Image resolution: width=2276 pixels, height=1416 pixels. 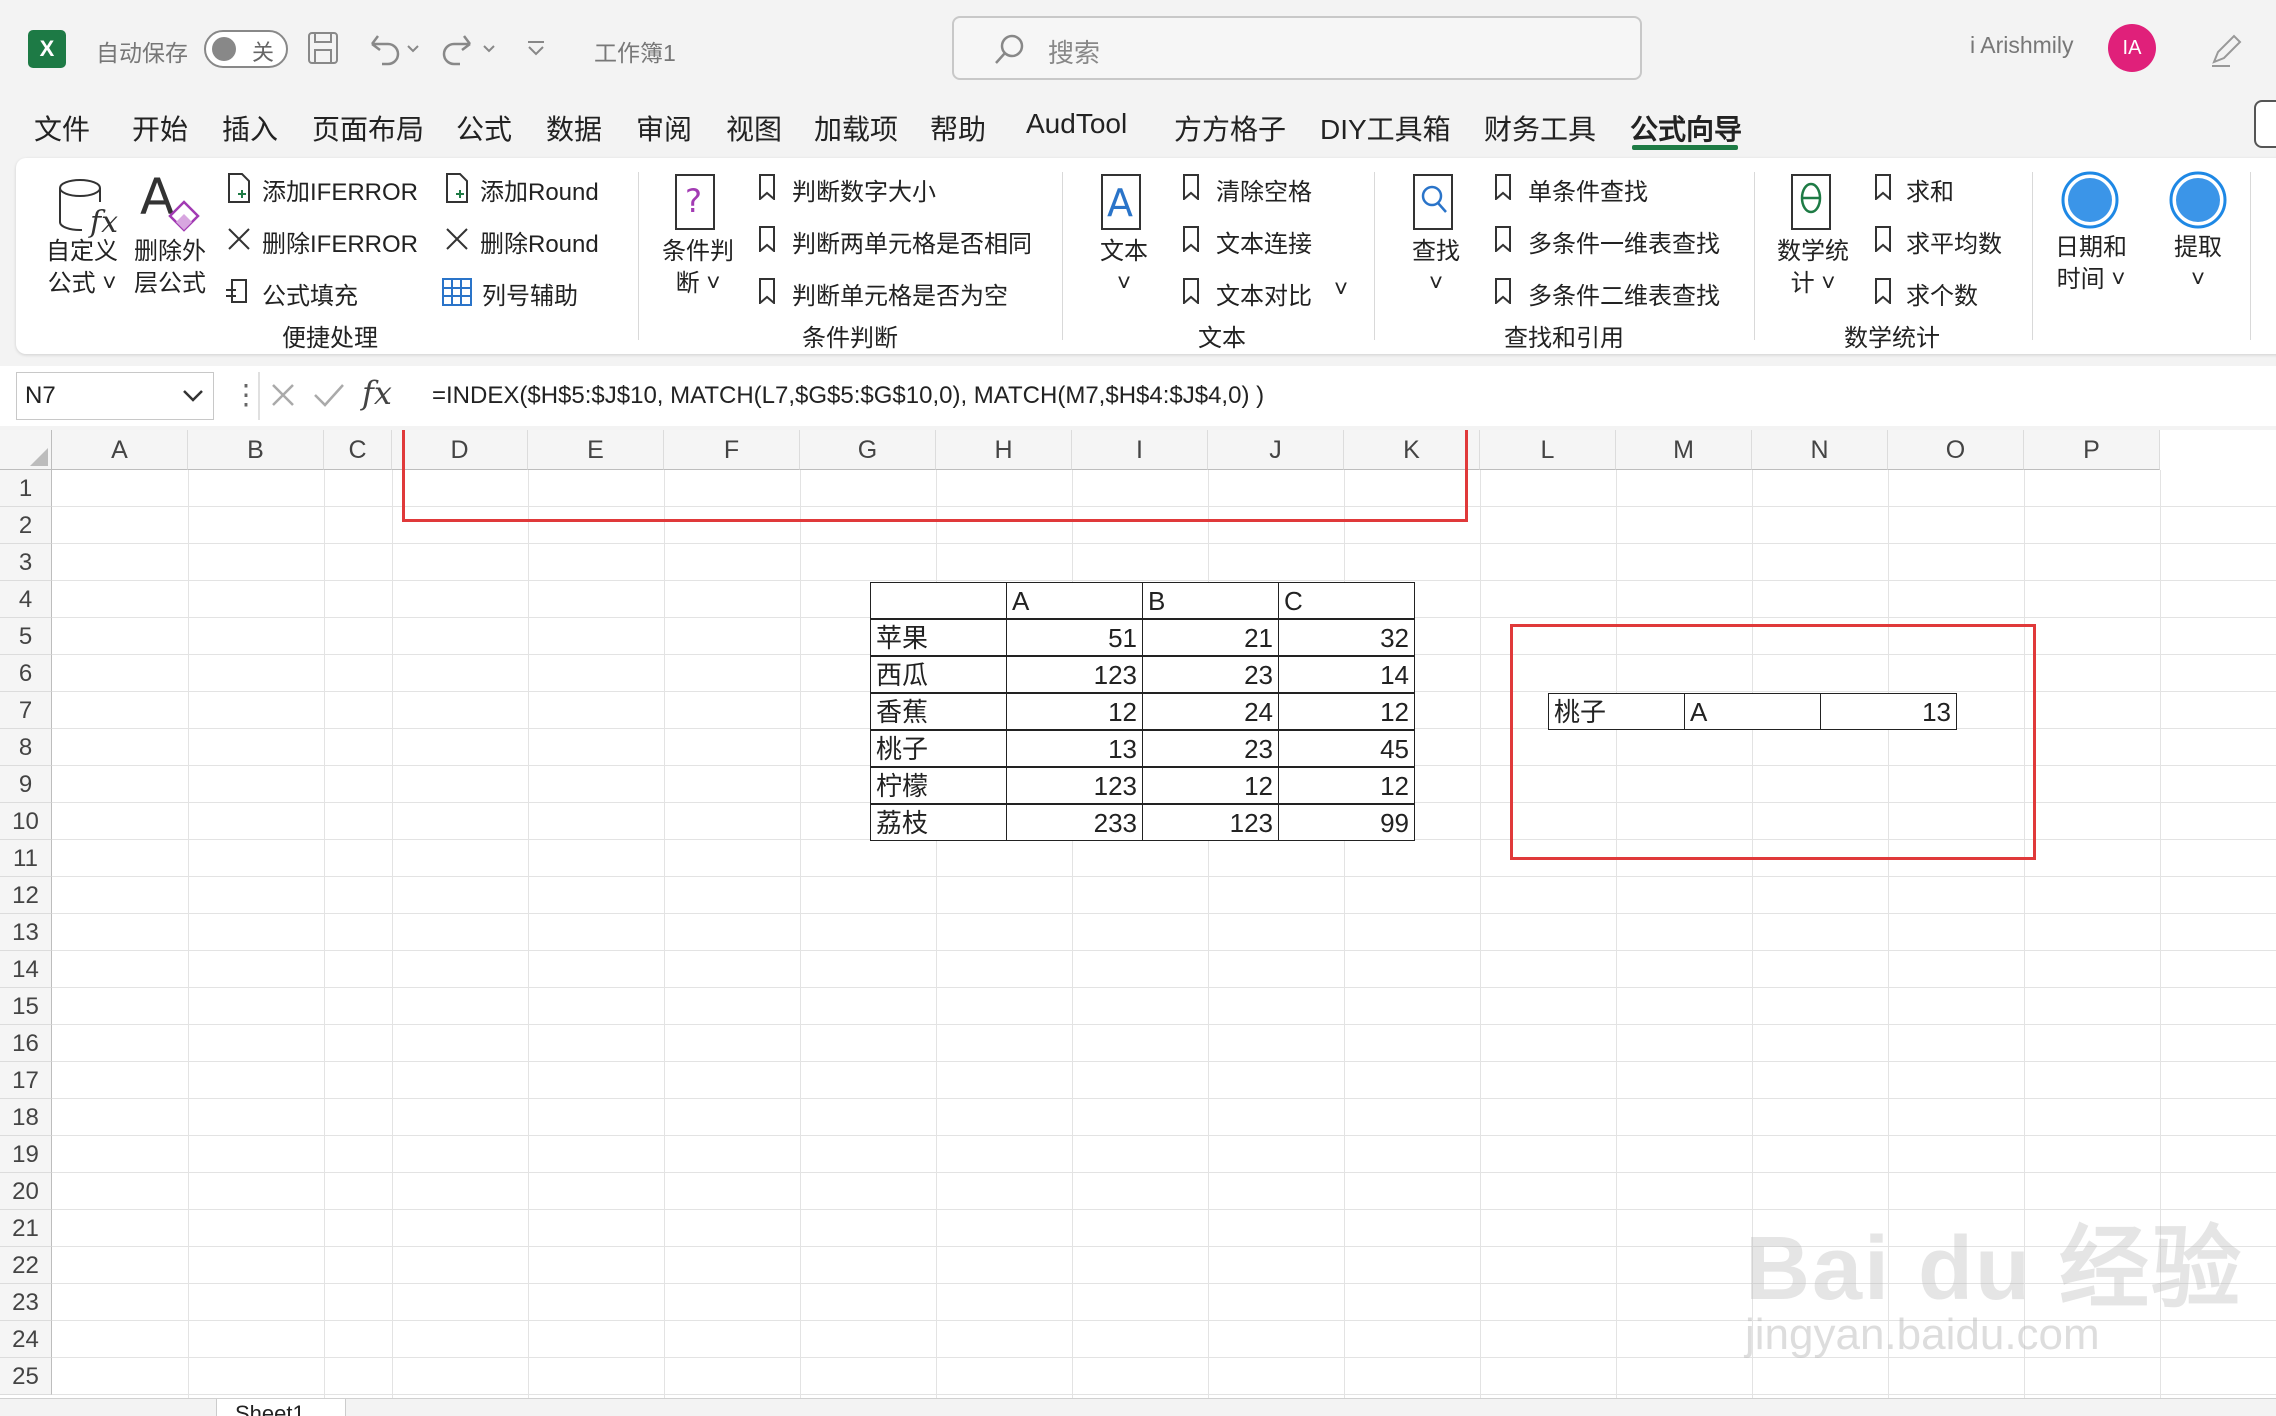 I want to click on redo-icon, so click(x=470, y=48).